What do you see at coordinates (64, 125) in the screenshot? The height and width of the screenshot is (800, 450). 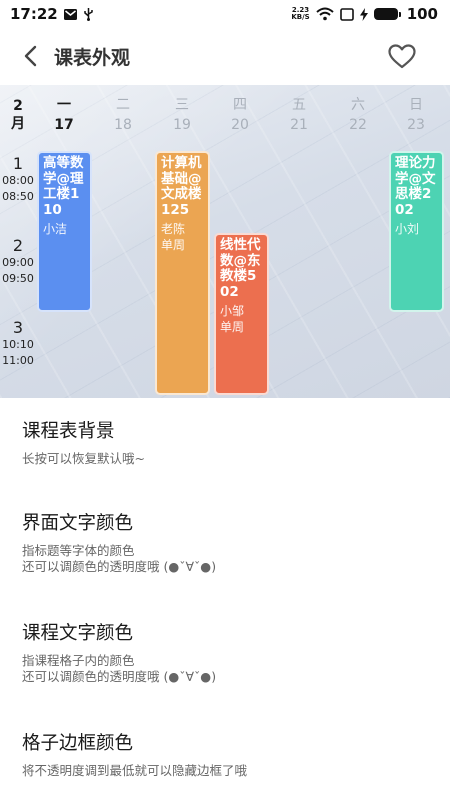 I see `day-date: 17` at bounding box center [64, 125].